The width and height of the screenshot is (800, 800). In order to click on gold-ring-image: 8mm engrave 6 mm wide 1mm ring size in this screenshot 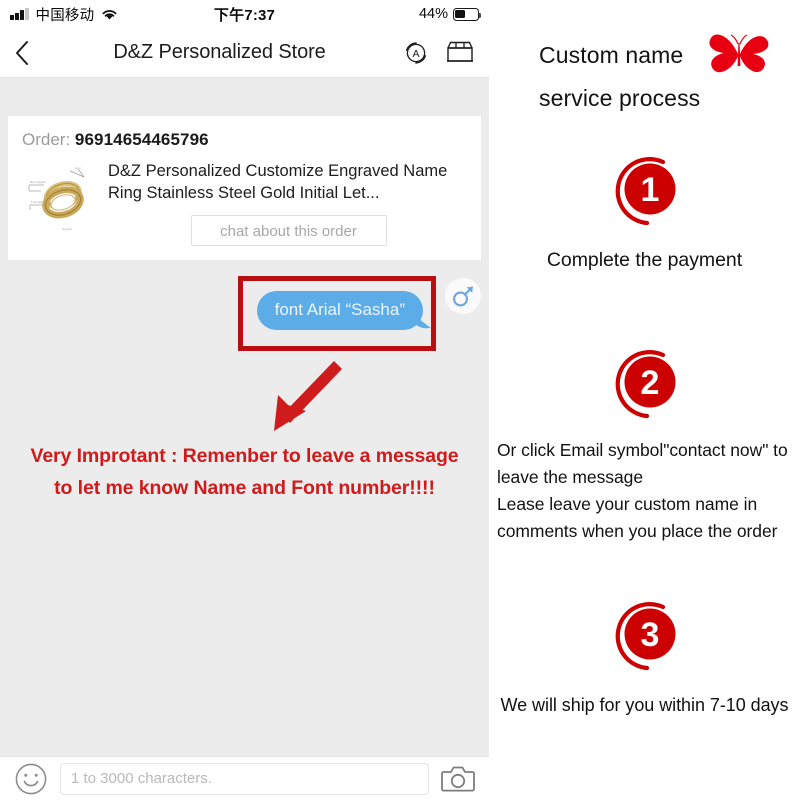, I will do `click(60, 199)`.